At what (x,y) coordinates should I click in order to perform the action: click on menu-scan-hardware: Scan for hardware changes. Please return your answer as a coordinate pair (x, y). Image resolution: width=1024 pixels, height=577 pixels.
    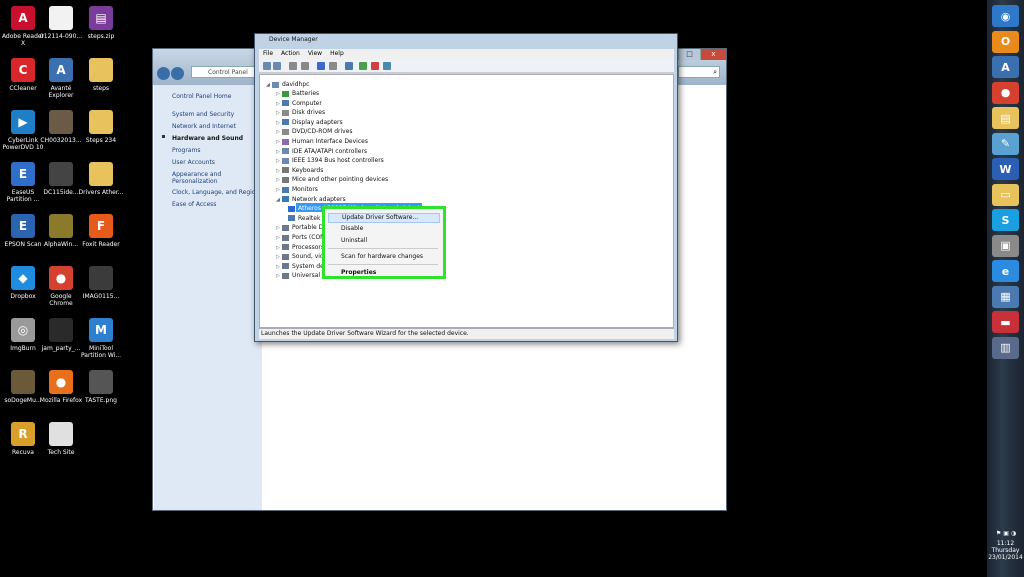
    Looking at the image, I should click on (391, 257).